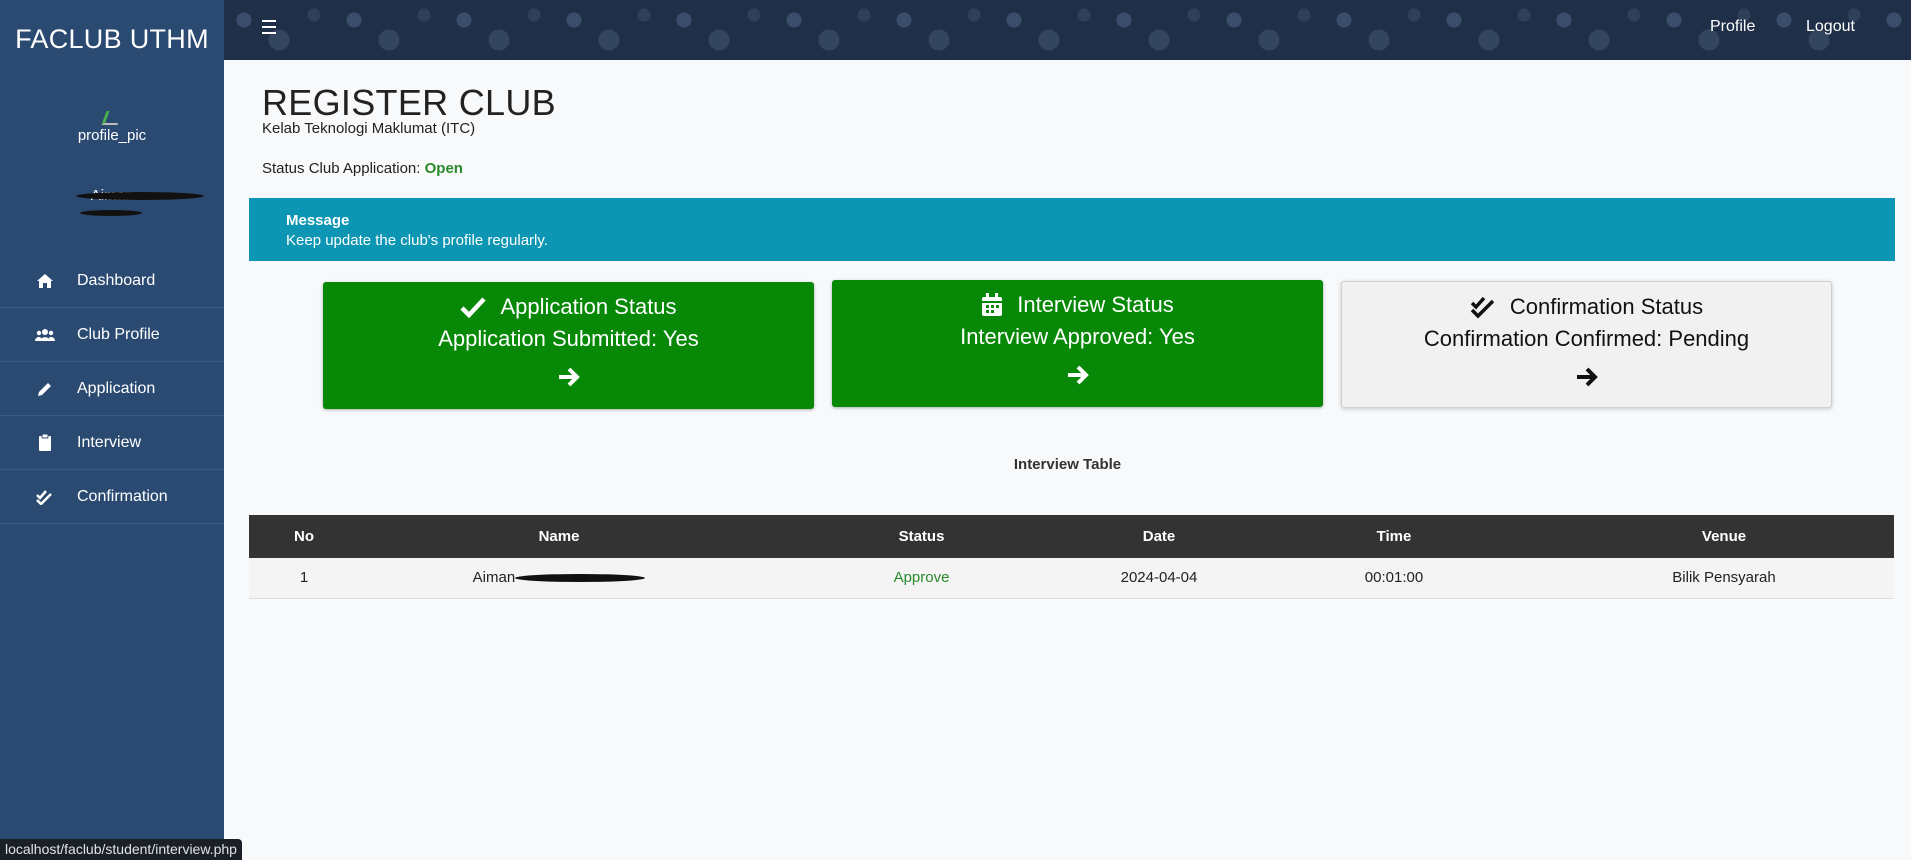 The image size is (1911, 860). What do you see at coordinates (1394, 578) in the screenshot?
I see `cell-time: 00:01:00` at bounding box center [1394, 578].